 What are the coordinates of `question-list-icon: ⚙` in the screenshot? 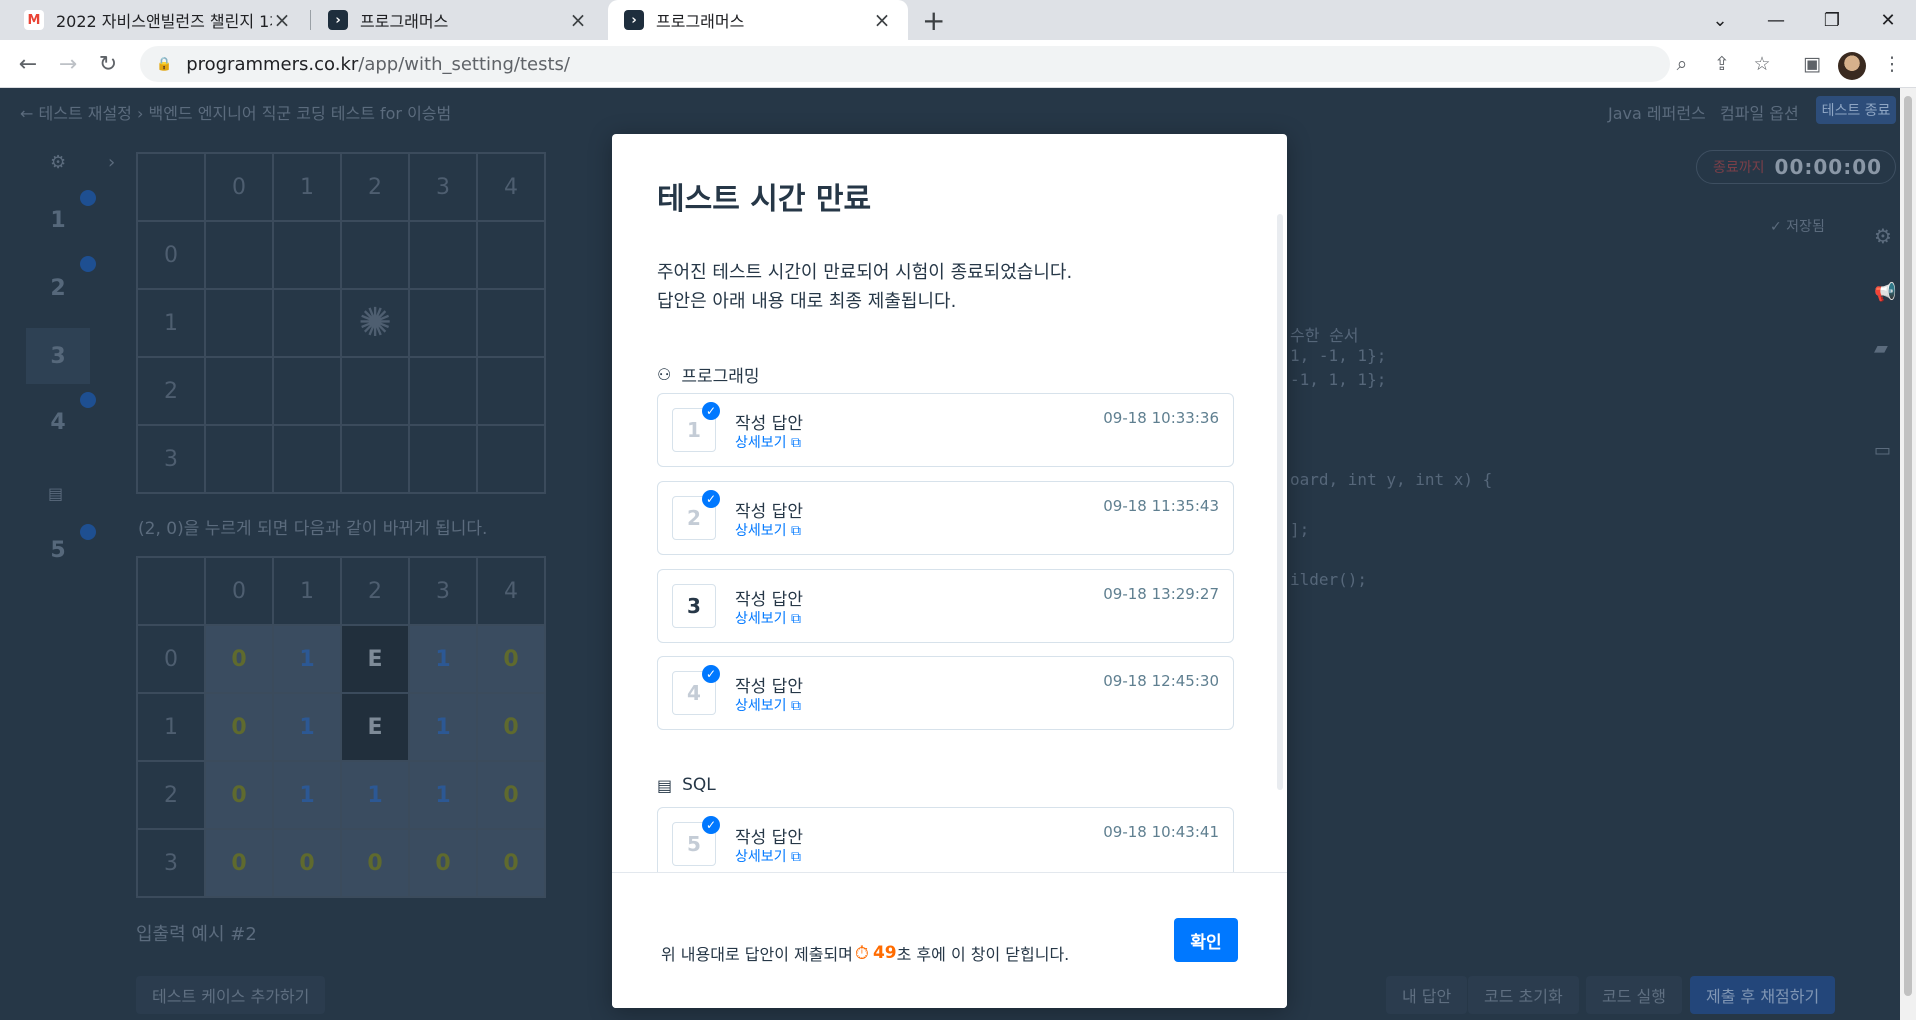 It's located at (58, 162).